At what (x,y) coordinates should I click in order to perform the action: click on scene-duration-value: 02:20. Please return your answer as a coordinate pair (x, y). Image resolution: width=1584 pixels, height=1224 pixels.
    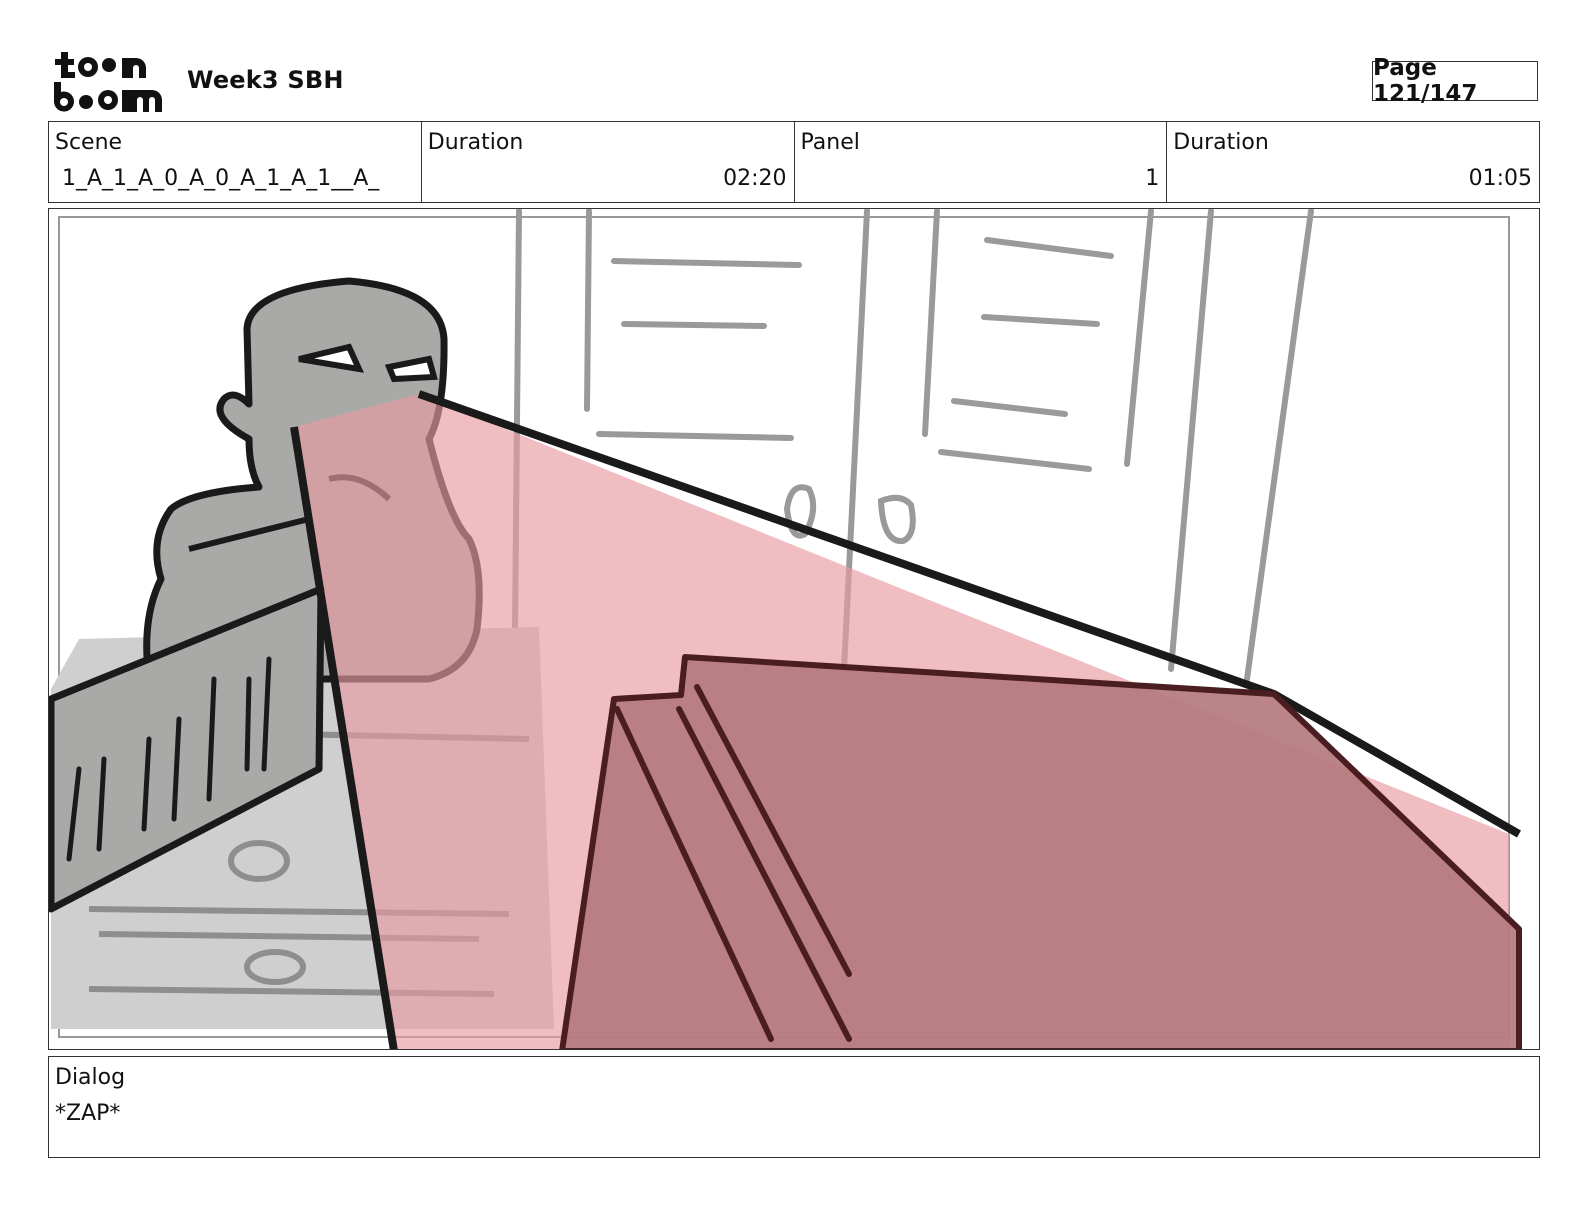
    Looking at the image, I should click on (755, 178).